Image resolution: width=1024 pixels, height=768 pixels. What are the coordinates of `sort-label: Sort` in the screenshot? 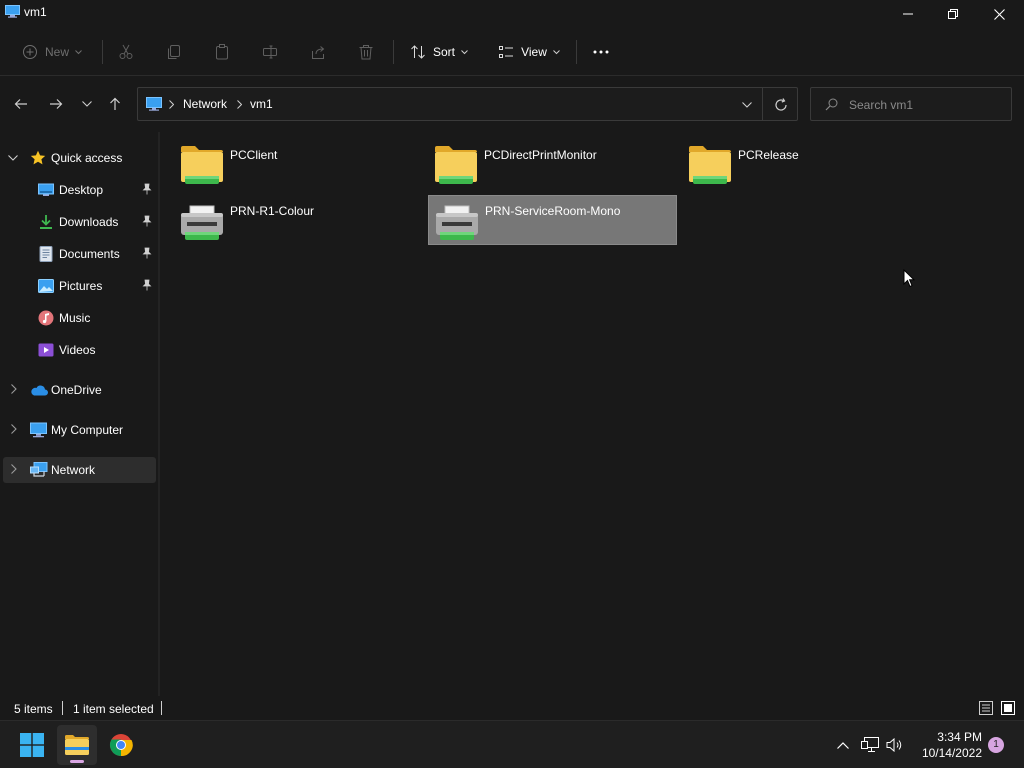 It's located at (443, 52).